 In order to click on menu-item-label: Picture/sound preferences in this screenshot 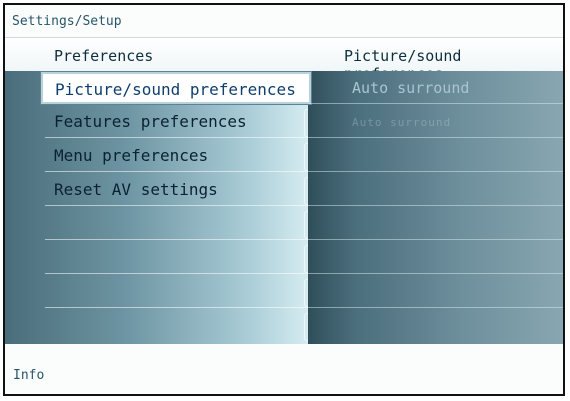, I will do `click(175, 89)`.